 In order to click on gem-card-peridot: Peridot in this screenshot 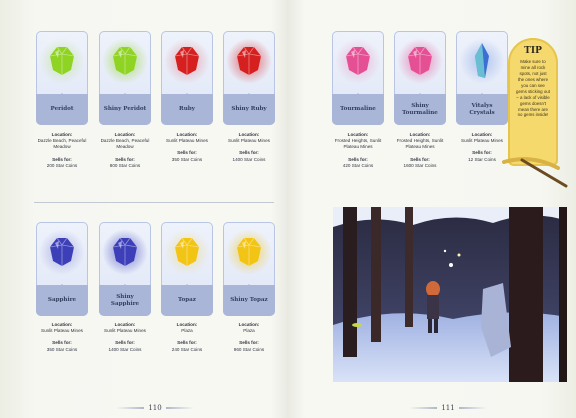, I will do `click(62, 78)`.